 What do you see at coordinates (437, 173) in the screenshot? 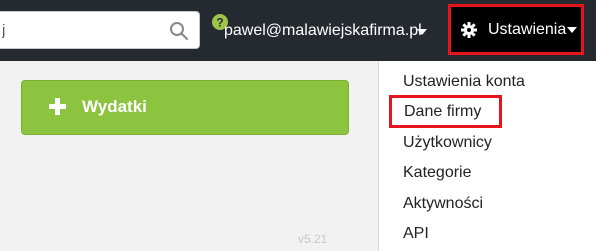
I see `menu-item-categories: Kategorie` at bounding box center [437, 173].